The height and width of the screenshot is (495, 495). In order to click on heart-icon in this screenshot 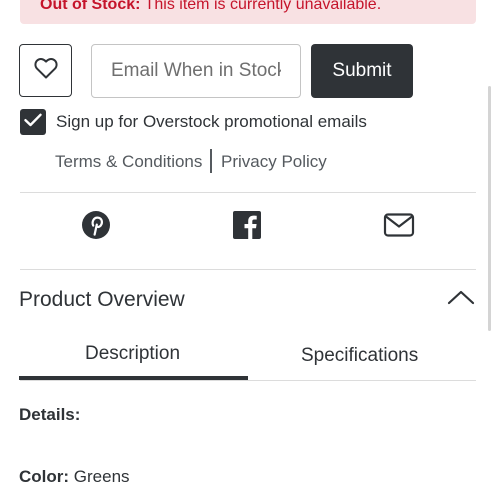, I will do `click(45, 70)`.